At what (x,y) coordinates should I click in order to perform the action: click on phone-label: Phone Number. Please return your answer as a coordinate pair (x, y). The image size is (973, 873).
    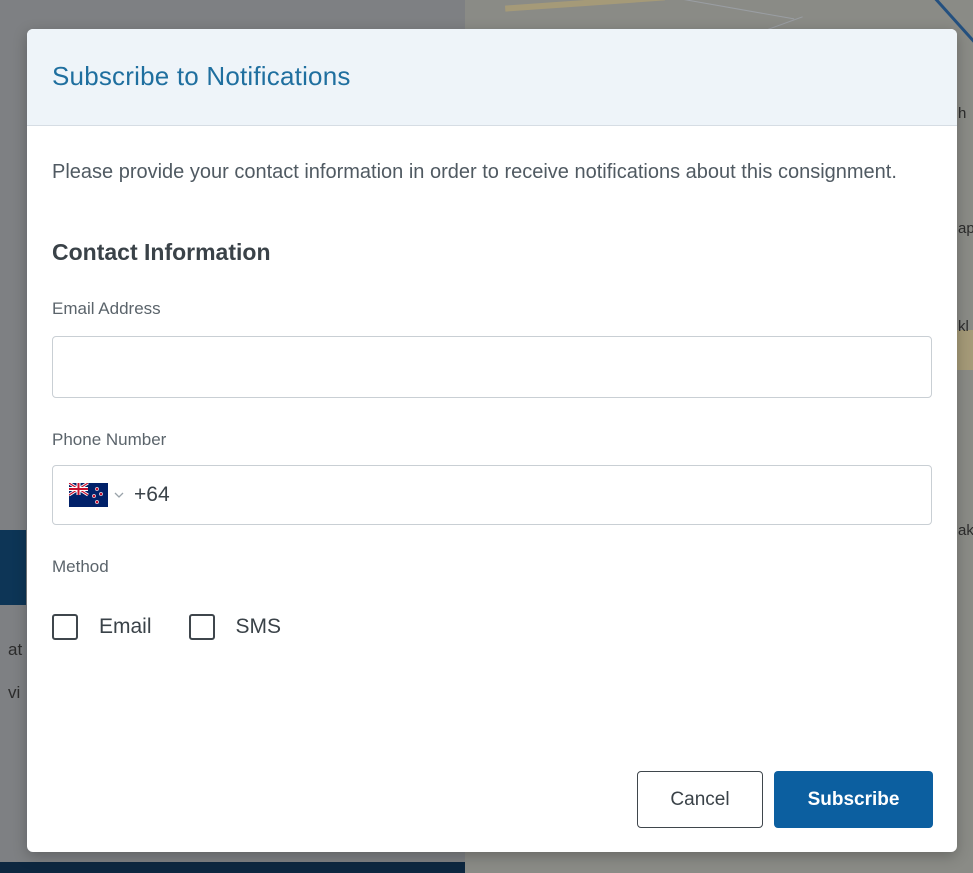
    Looking at the image, I should click on (109, 439).